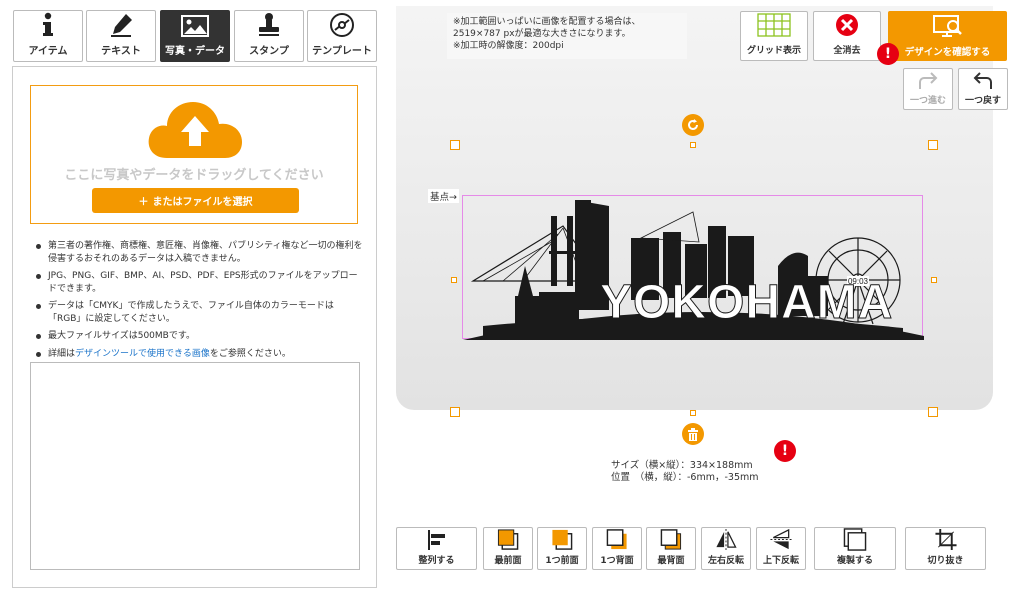 Image resolution: width=1024 pixels, height=592 pixels. Describe the element at coordinates (436, 561) in the screenshot. I see `button-label: 整列する` at that location.